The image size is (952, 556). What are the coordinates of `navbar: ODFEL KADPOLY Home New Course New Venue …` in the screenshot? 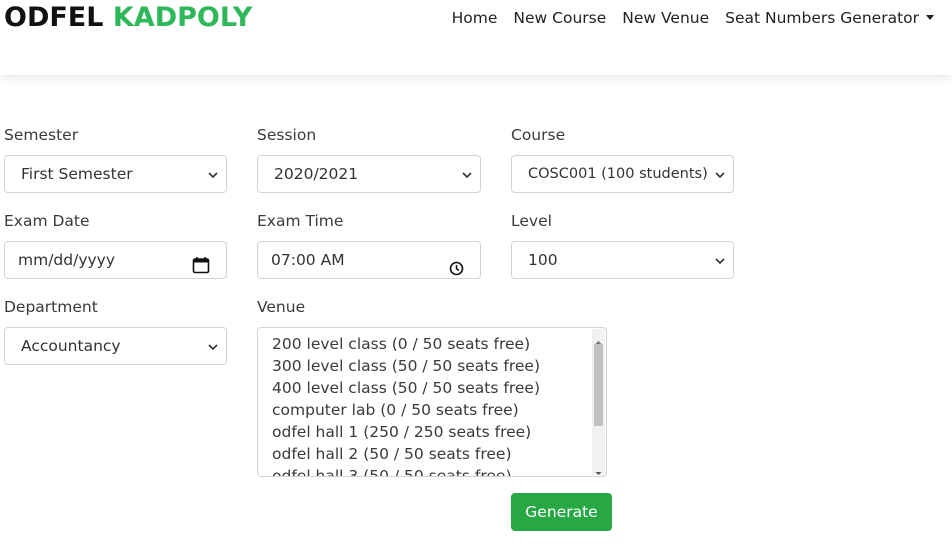 It's located at (476, 37).